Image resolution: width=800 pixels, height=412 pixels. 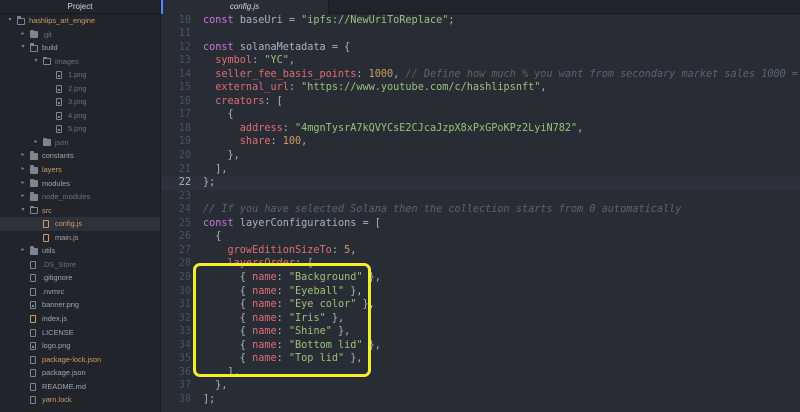 What do you see at coordinates (80, 211) in the screenshot?
I see `tree-item: ▾ src` at bounding box center [80, 211].